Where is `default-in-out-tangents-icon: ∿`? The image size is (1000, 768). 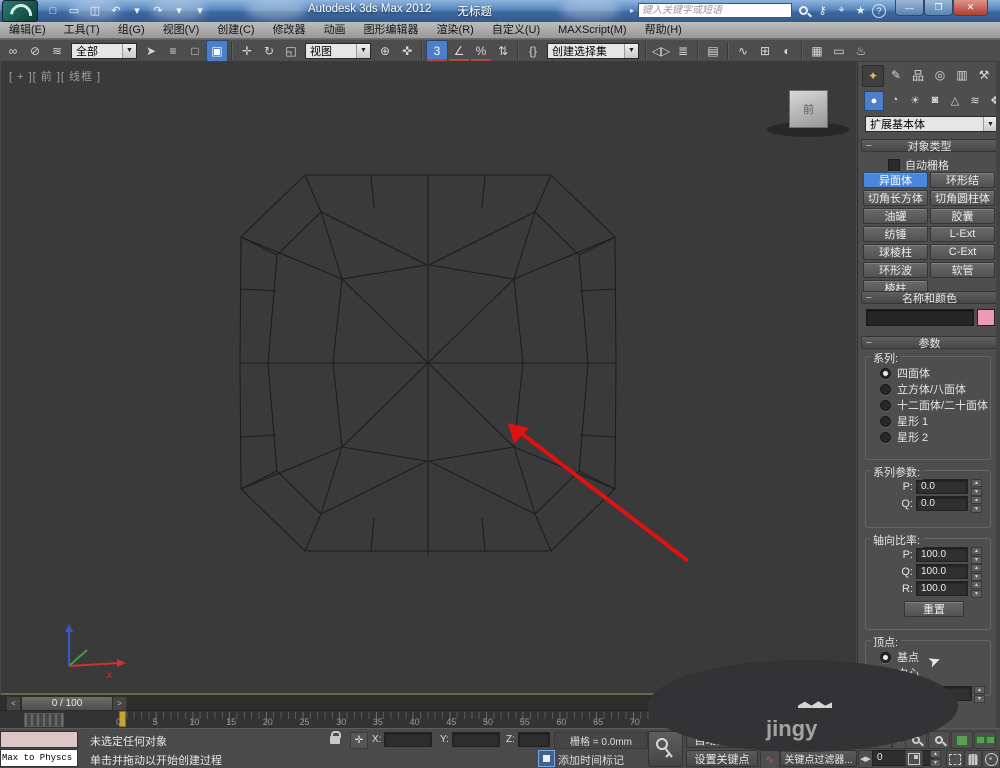 default-in-out-tangents-icon: ∿ is located at coordinates (770, 759).